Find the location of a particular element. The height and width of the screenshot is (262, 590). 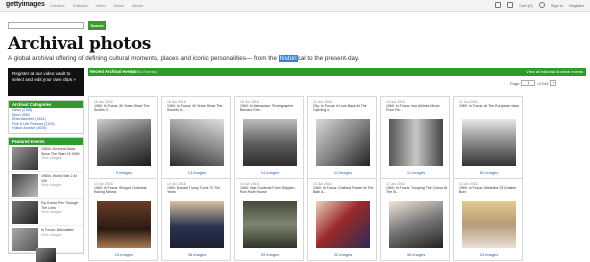

card-image-count: 20 images is located at coordinates (270, 254).